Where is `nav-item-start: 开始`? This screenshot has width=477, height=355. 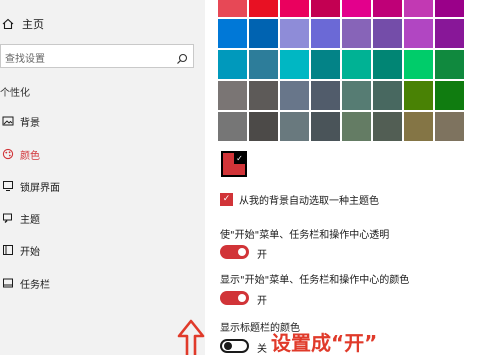 nav-item-start: 开始 is located at coordinates (20, 250).